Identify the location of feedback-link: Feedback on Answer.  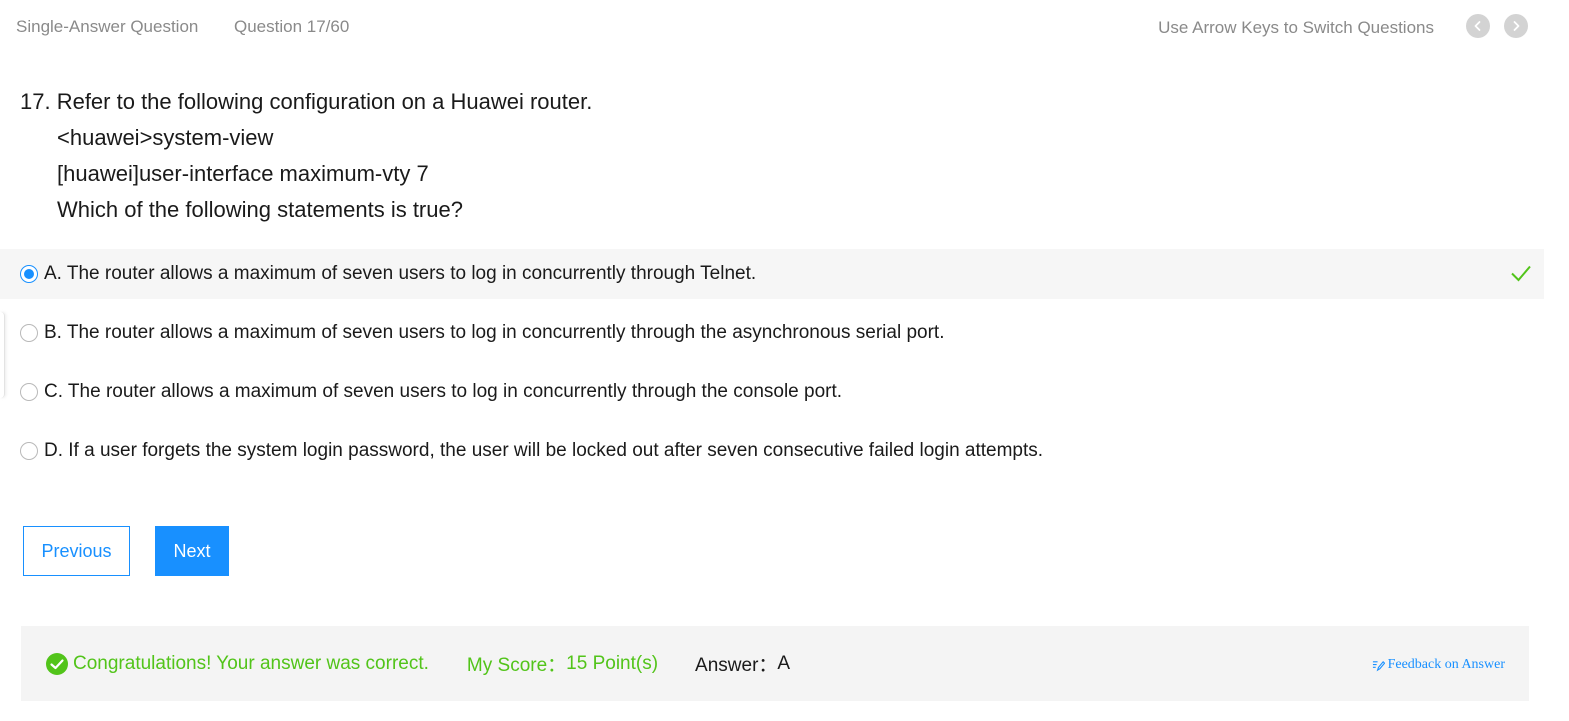
(1438, 665).